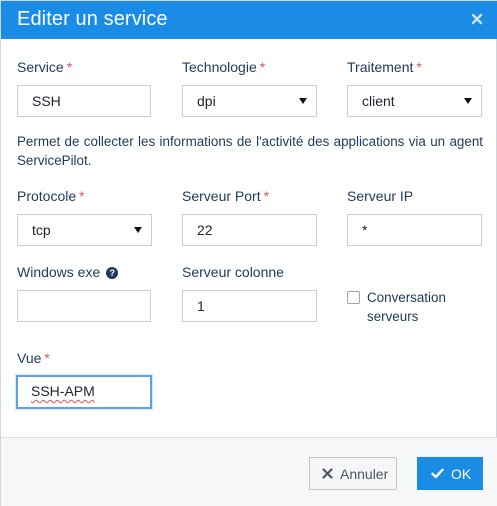 The height and width of the screenshot is (506, 497). What do you see at coordinates (51, 196) in the screenshot?
I see `protocole-label: Protocole *` at bounding box center [51, 196].